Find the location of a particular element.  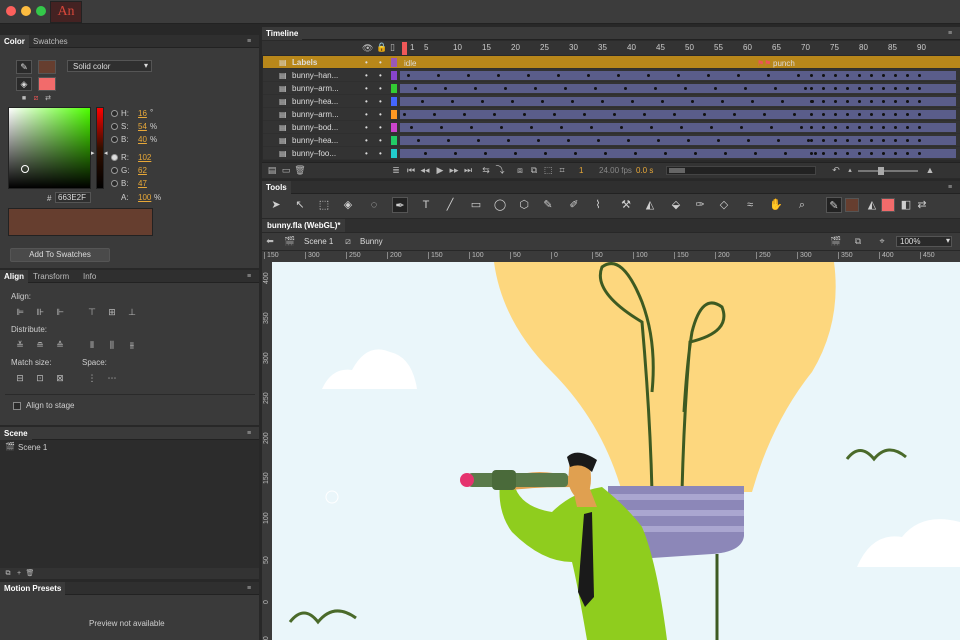

panel-menu-icon: ≡ is located at coordinates (952, 33).